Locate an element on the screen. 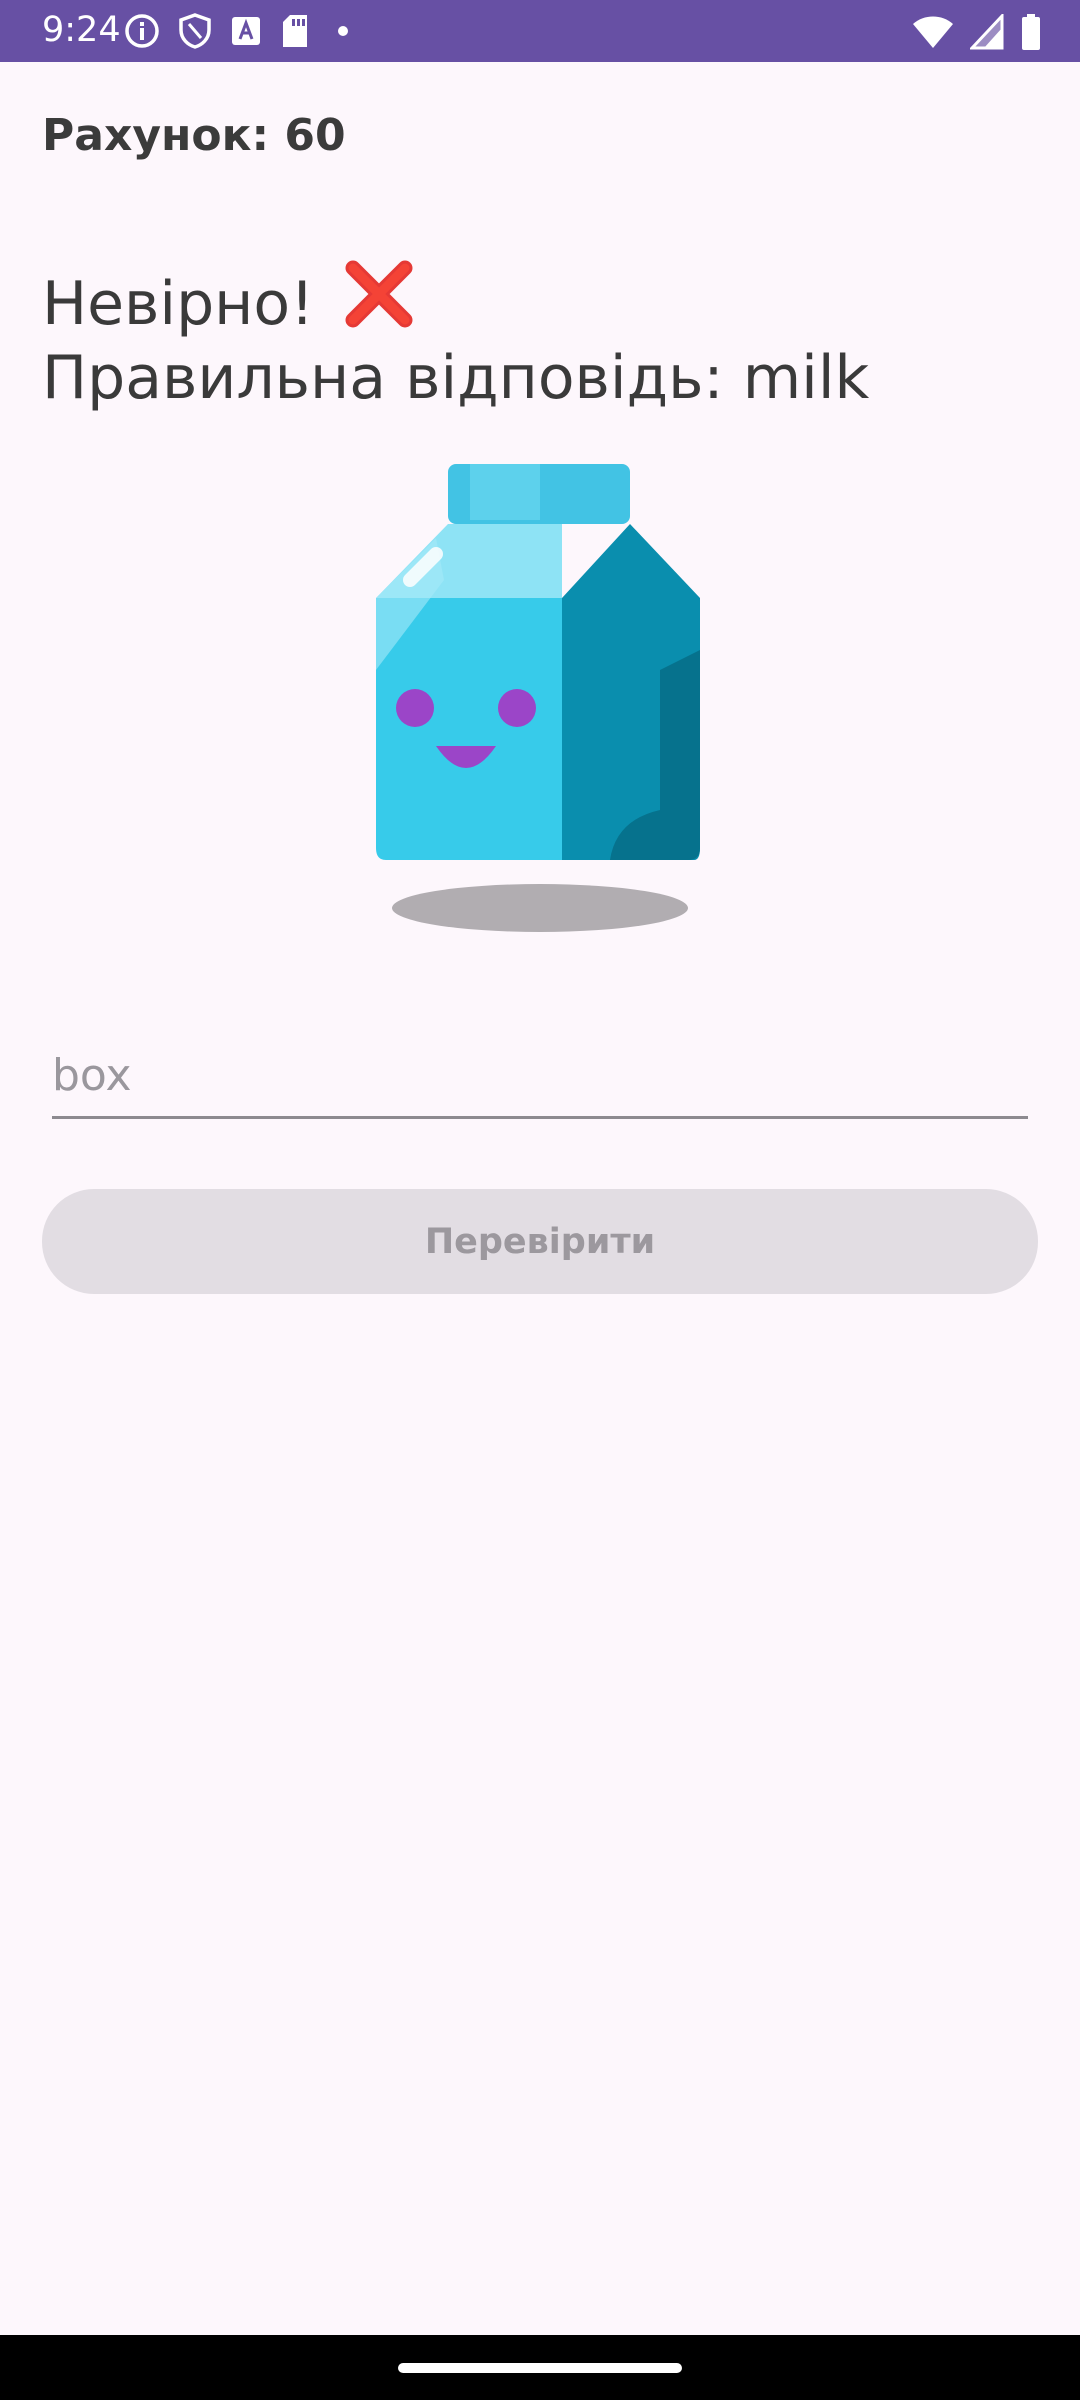 This screenshot has height=2400, width=1080. result-message: Невірно! Правильна відповідь: milk is located at coordinates (455, 336).